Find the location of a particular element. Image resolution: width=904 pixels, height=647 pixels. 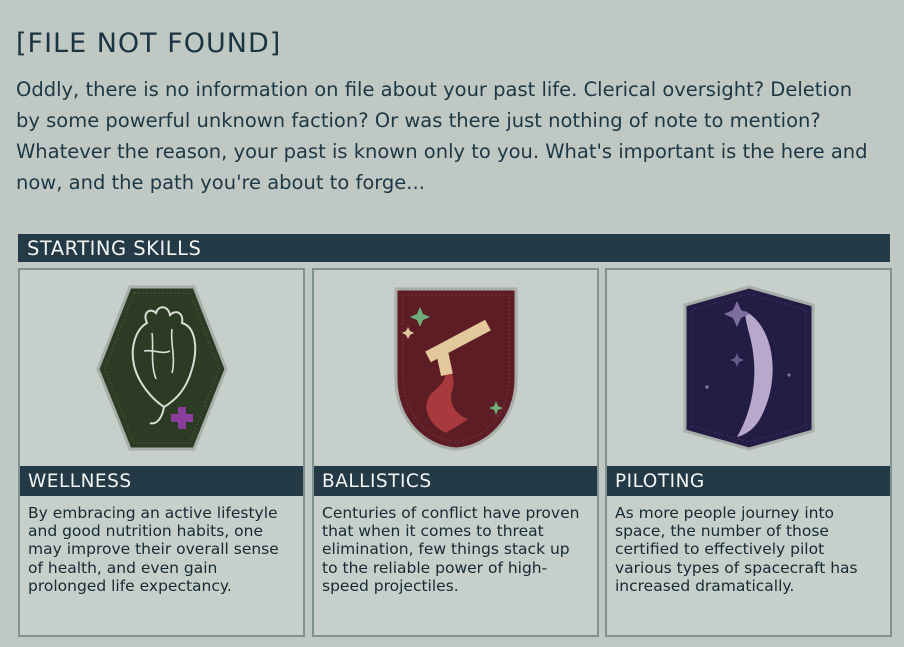

page-title: [FILE NOT FOUND] is located at coordinates (149, 43).